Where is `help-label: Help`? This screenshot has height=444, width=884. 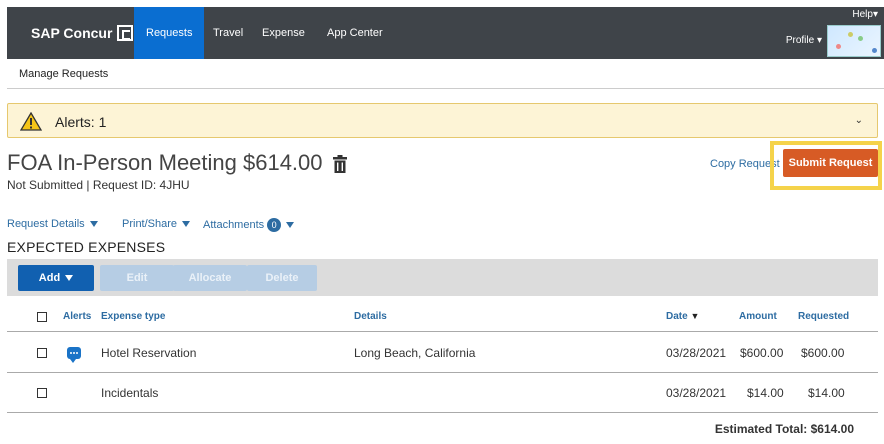 help-label: Help is located at coordinates (862, 14).